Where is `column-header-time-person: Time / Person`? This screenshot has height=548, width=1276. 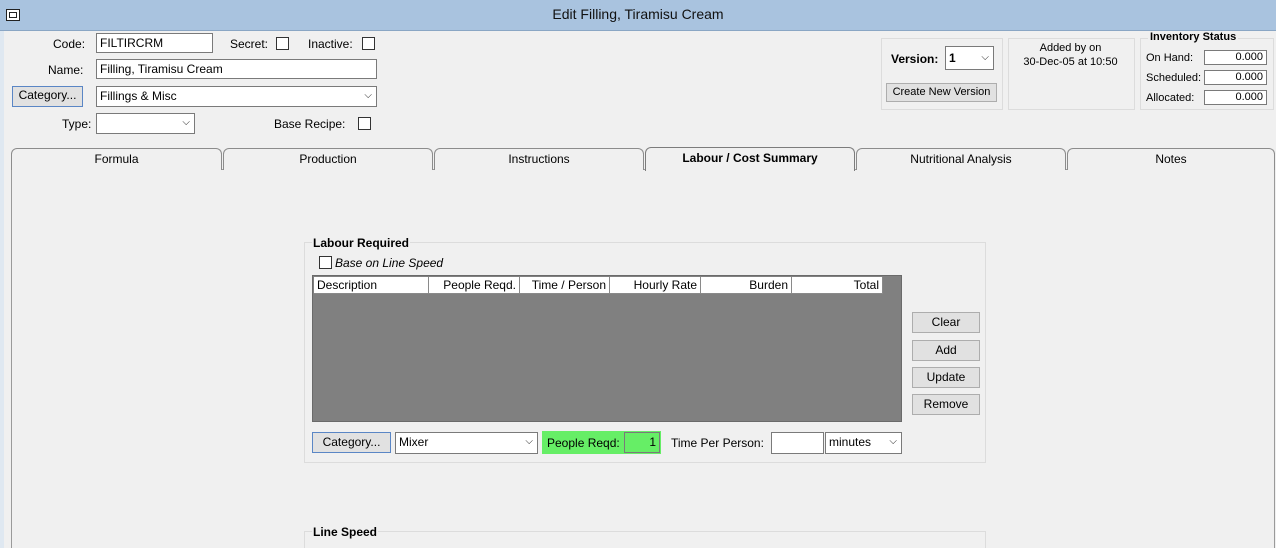
column-header-time-person: Time / Person is located at coordinates (565, 285).